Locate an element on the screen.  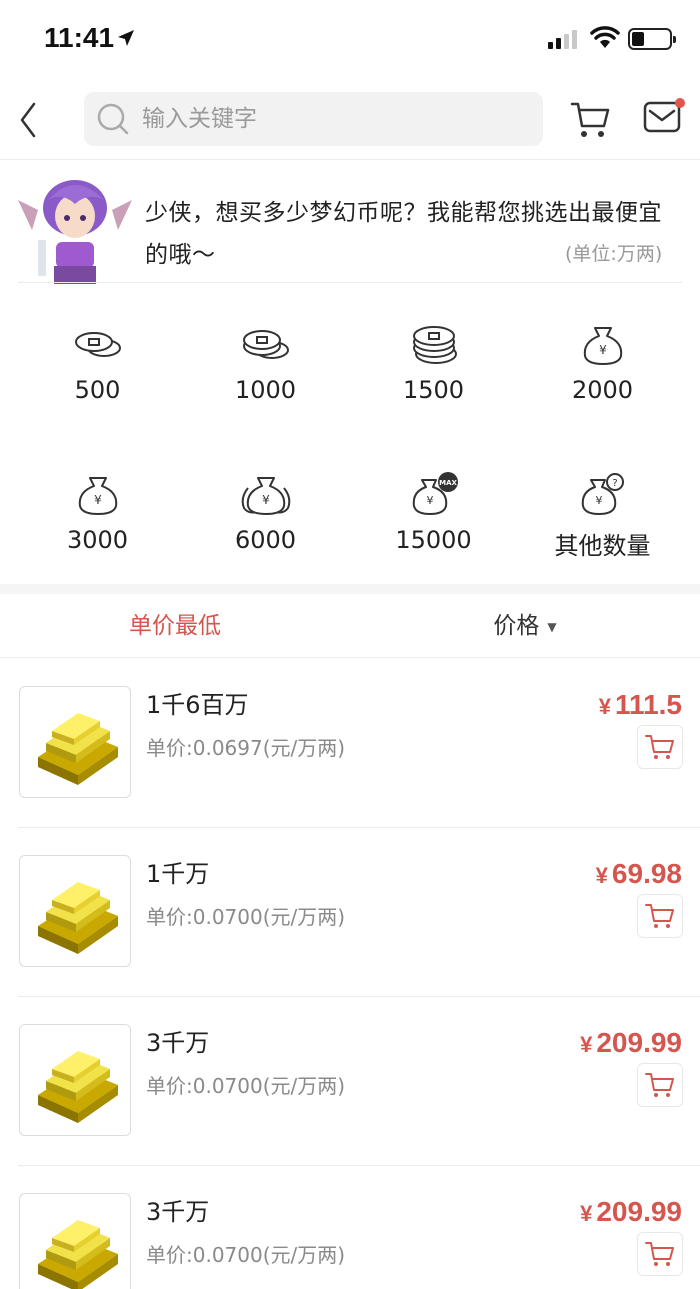
money-bag-max-icon: ¥ MAX is located at coordinates (435, 493).